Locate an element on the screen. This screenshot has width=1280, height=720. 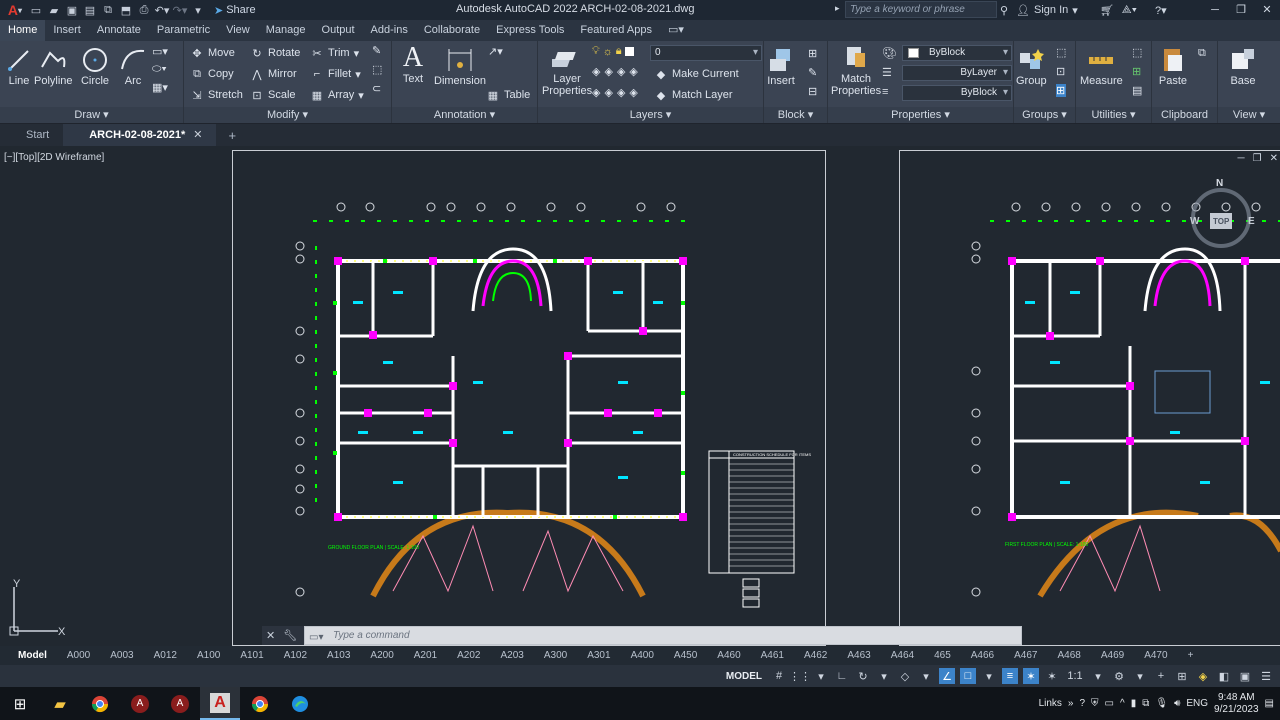
windows-start-icon: ⊞ is located at coordinates (20, 703).